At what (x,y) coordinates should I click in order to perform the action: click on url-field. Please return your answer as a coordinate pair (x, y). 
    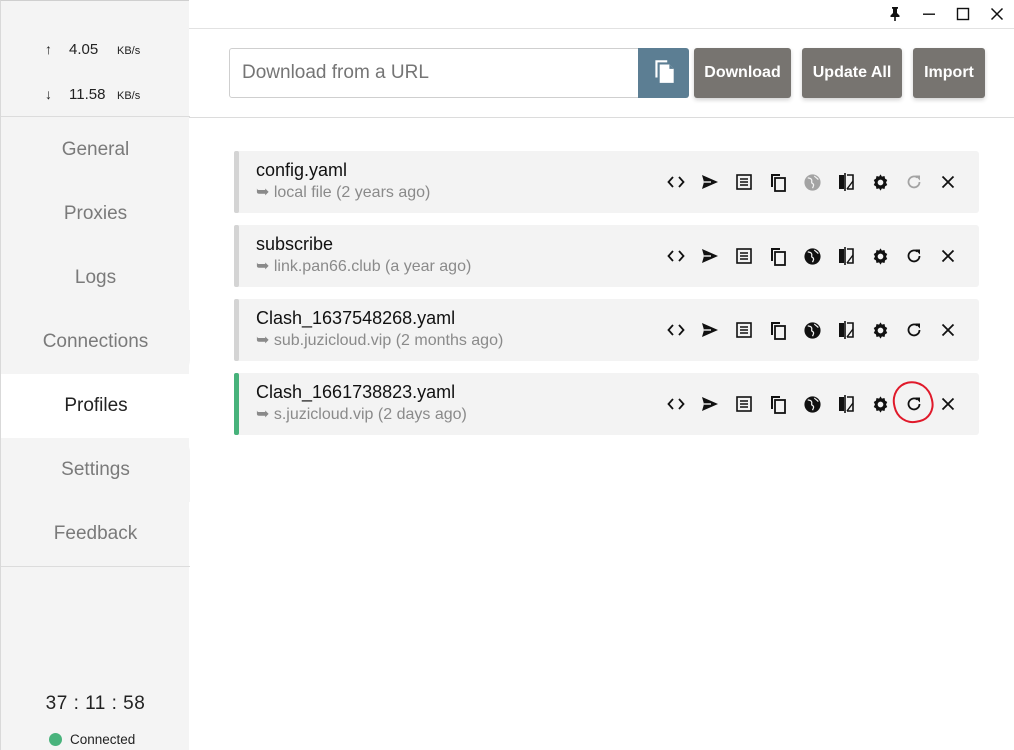
    Looking at the image, I should click on (434, 73).